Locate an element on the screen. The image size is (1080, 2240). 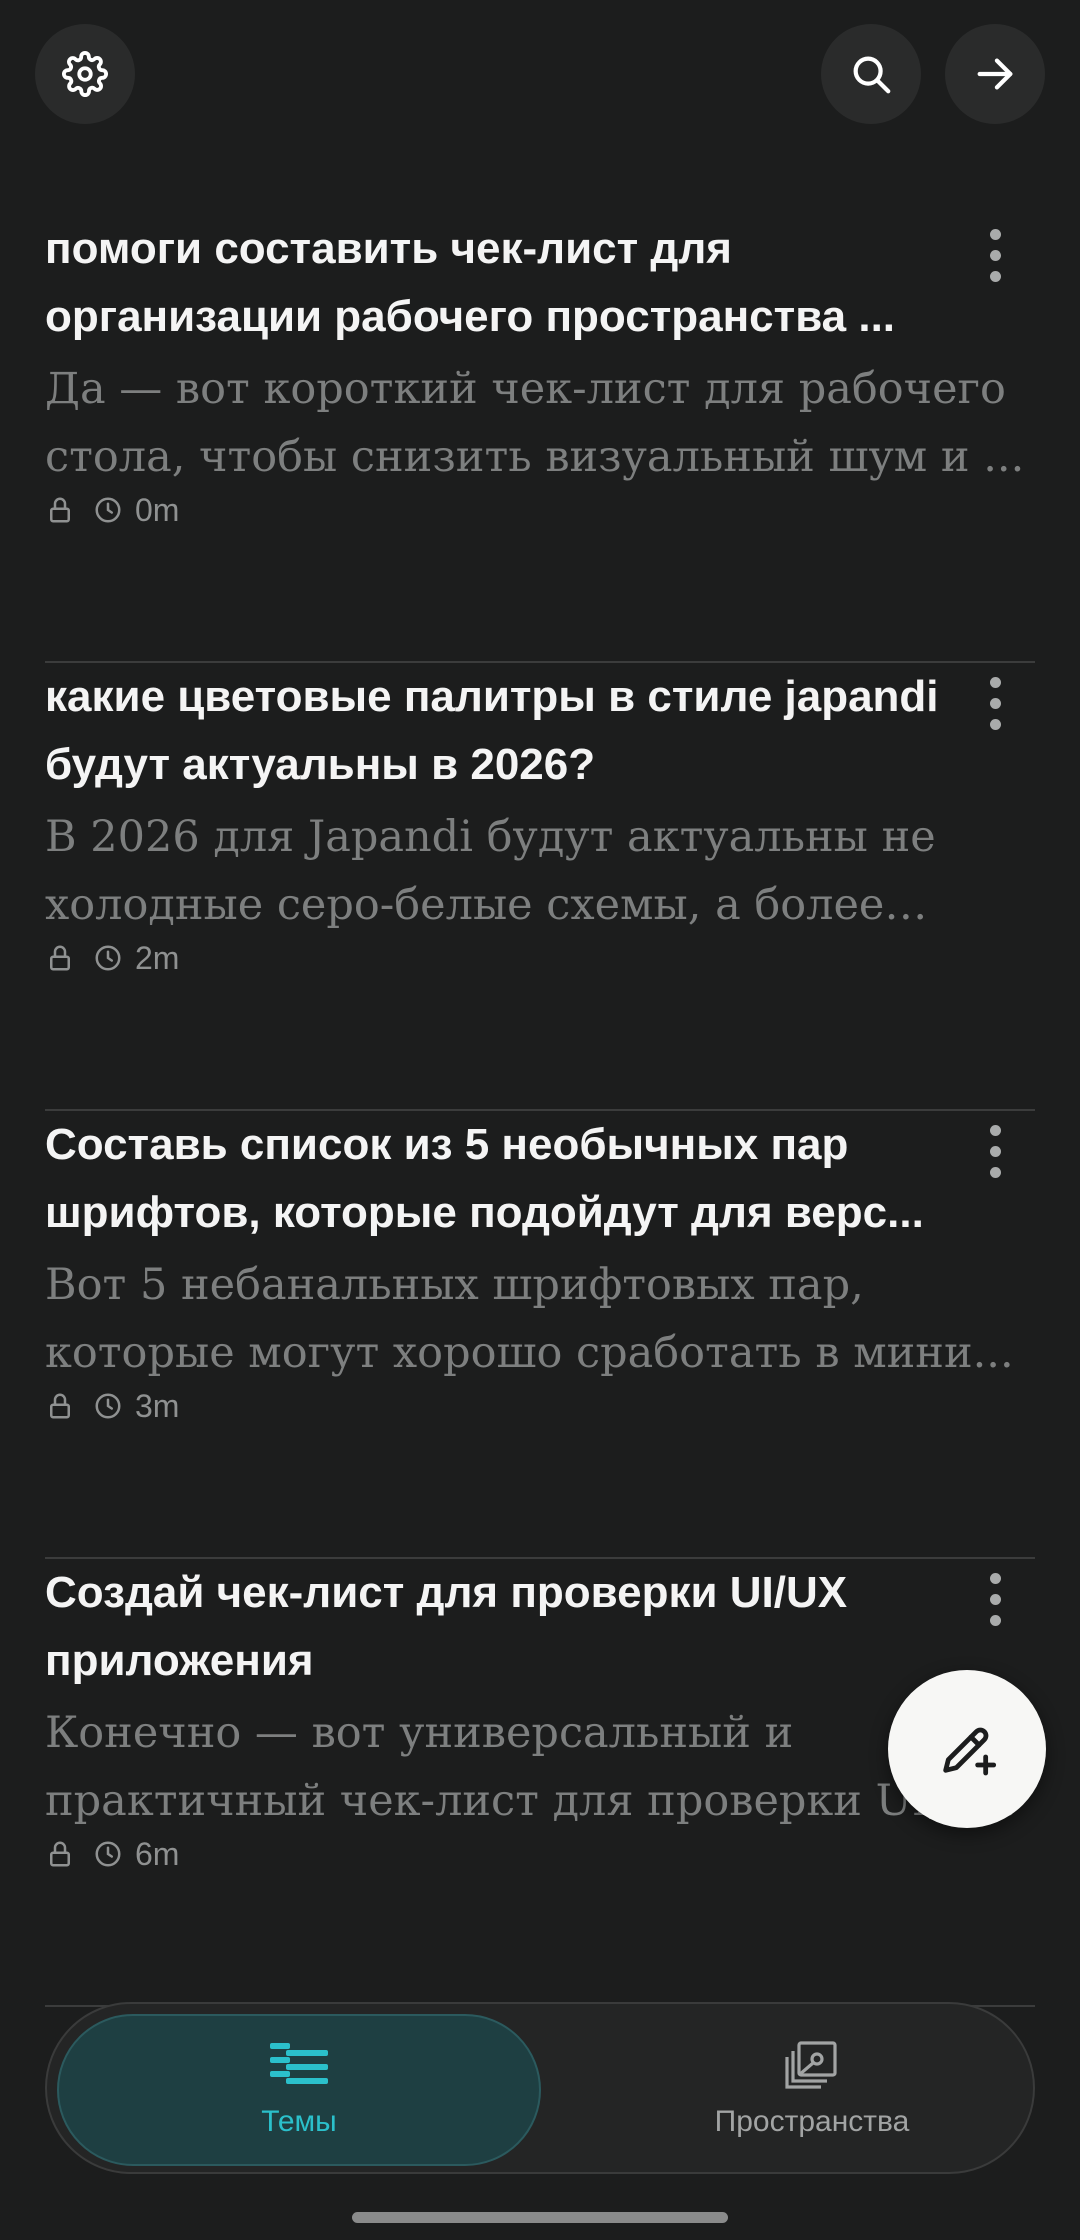
arrow-right-icon is located at coordinates (995, 74).